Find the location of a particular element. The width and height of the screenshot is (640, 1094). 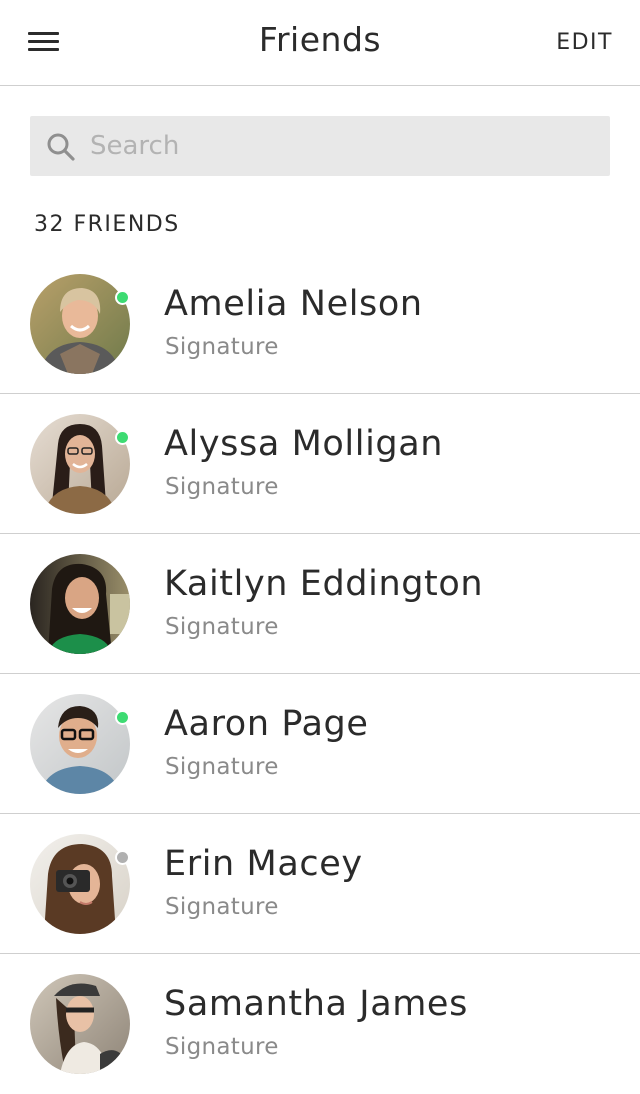

search-bar is located at coordinates (320, 146).